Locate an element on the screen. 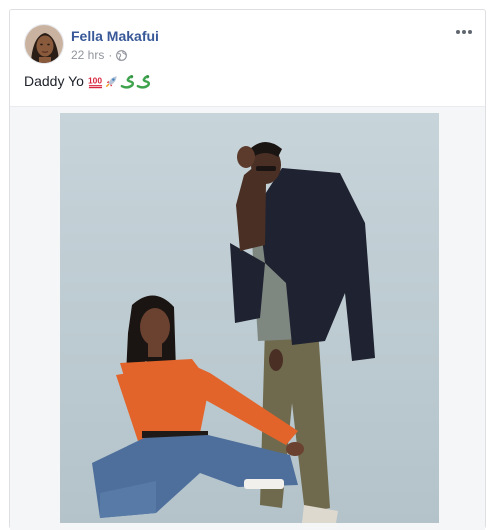 This screenshot has height=530, width=497. post-timestamp: 22 hrs is located at coordinates (87, 55).